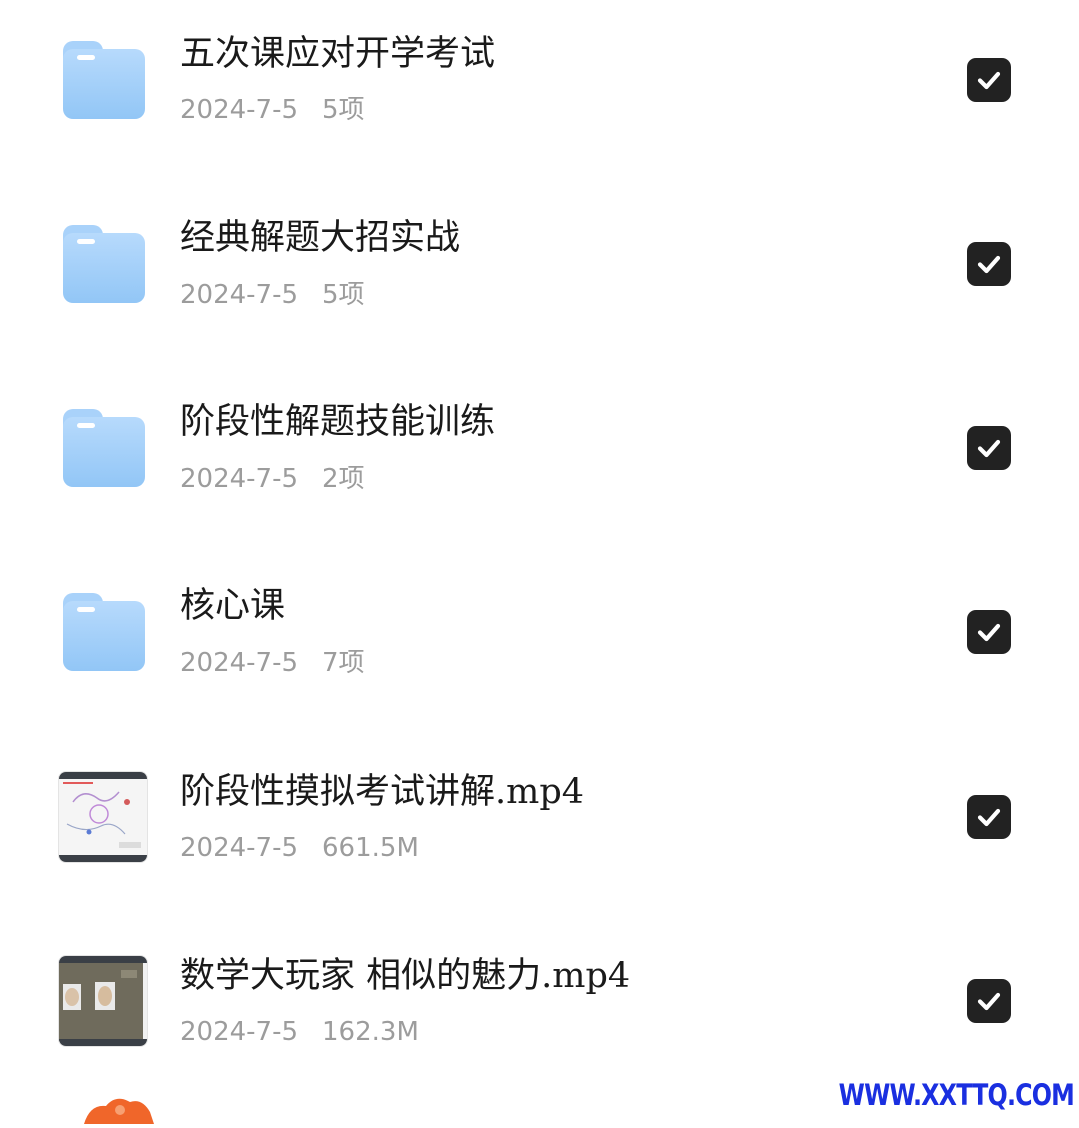 This screenshot has height=1128, width=1079. What do you see at coordinates (370, 1032) in the screenshot?
I see `file-info: 162.3M` at bounding box center [370, 1032].